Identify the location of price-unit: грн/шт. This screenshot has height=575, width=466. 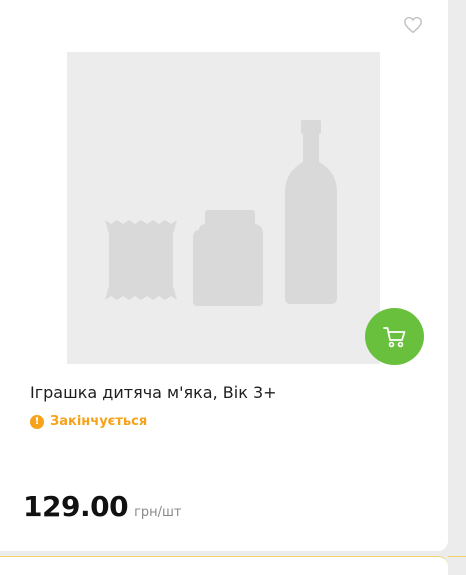
(158, 512).